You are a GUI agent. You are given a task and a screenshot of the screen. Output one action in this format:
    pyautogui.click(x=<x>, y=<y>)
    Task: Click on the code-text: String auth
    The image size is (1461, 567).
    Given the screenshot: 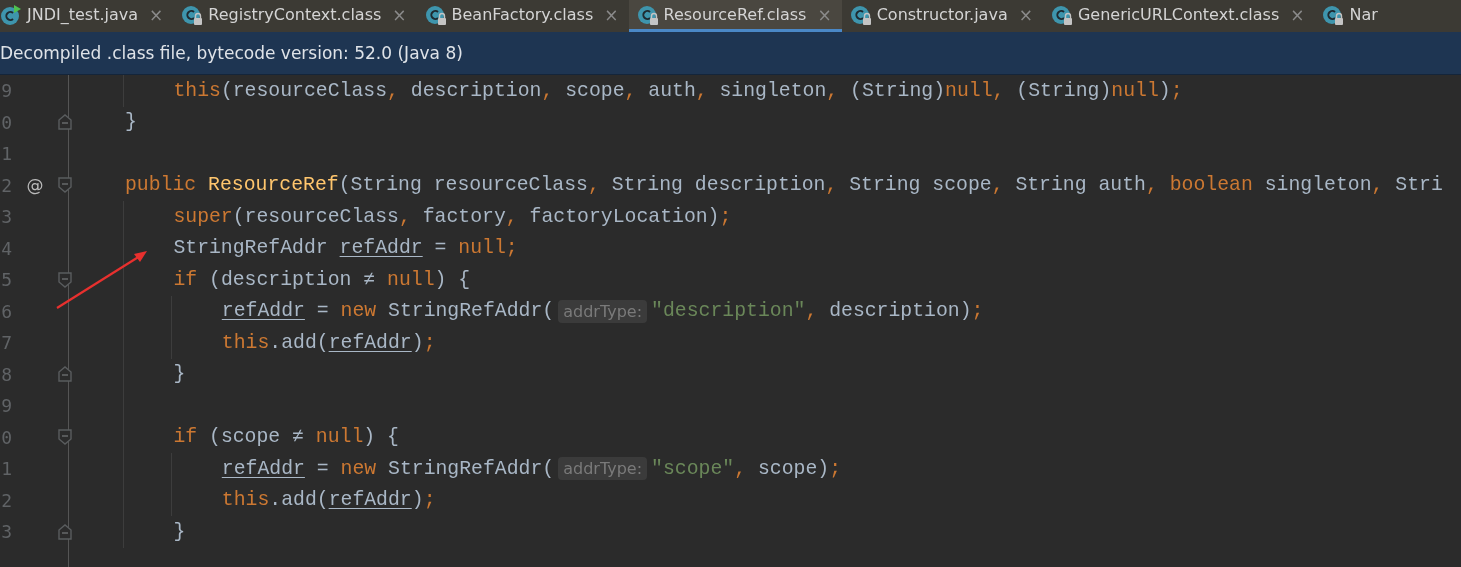 What is the action you would take?
    pyautogui.click(x=1080, y=185)
    